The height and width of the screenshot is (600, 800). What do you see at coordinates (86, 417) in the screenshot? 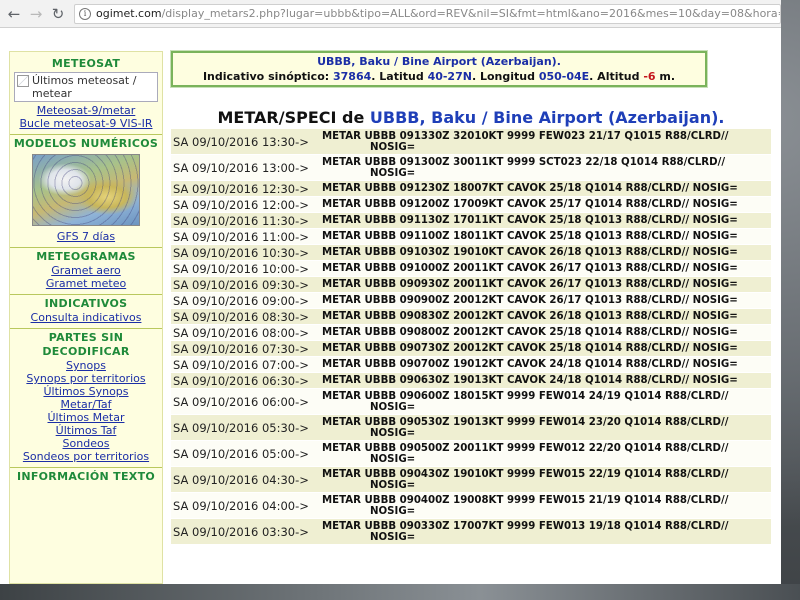
I see `ultimos-metar-link: Últimos Metar` at bounding box center [86, 417].